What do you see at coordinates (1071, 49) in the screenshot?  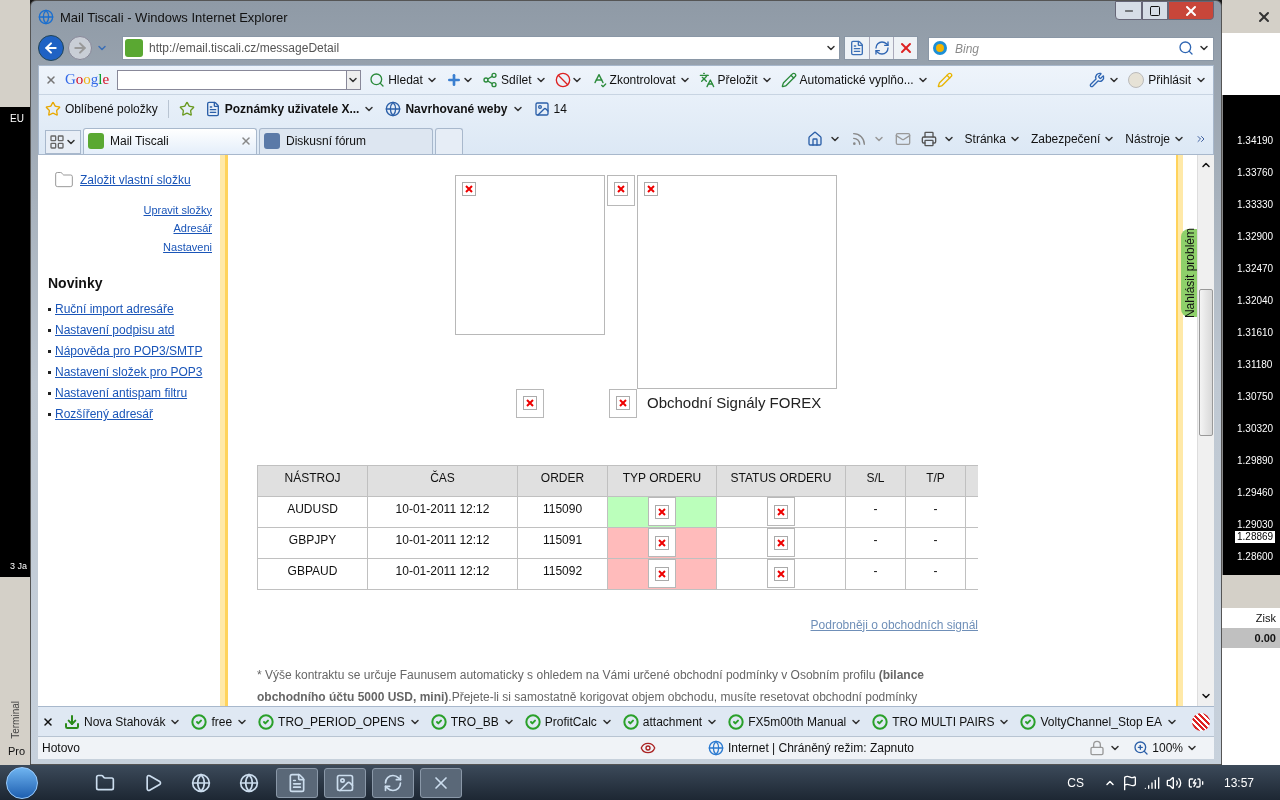 I see `search-field: Bing` at bounding box center [1071, 49].